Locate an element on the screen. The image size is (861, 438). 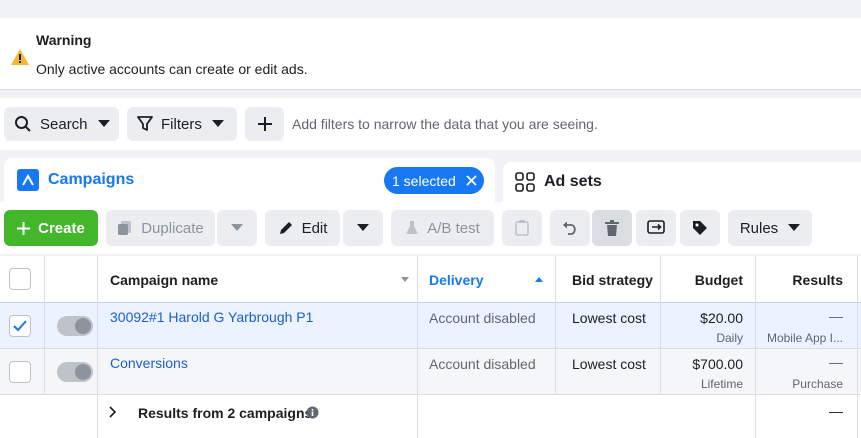
row-checkbox-checked is located at coordinates (20, 326).